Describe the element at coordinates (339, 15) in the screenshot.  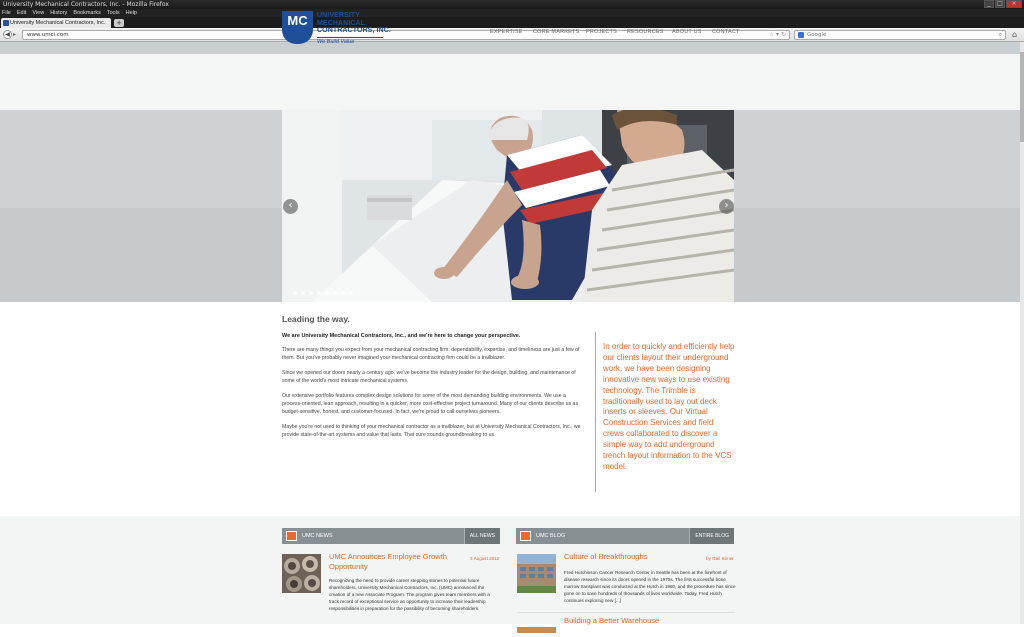
I see `logo-line-1: UNIVERSITY` at that location.